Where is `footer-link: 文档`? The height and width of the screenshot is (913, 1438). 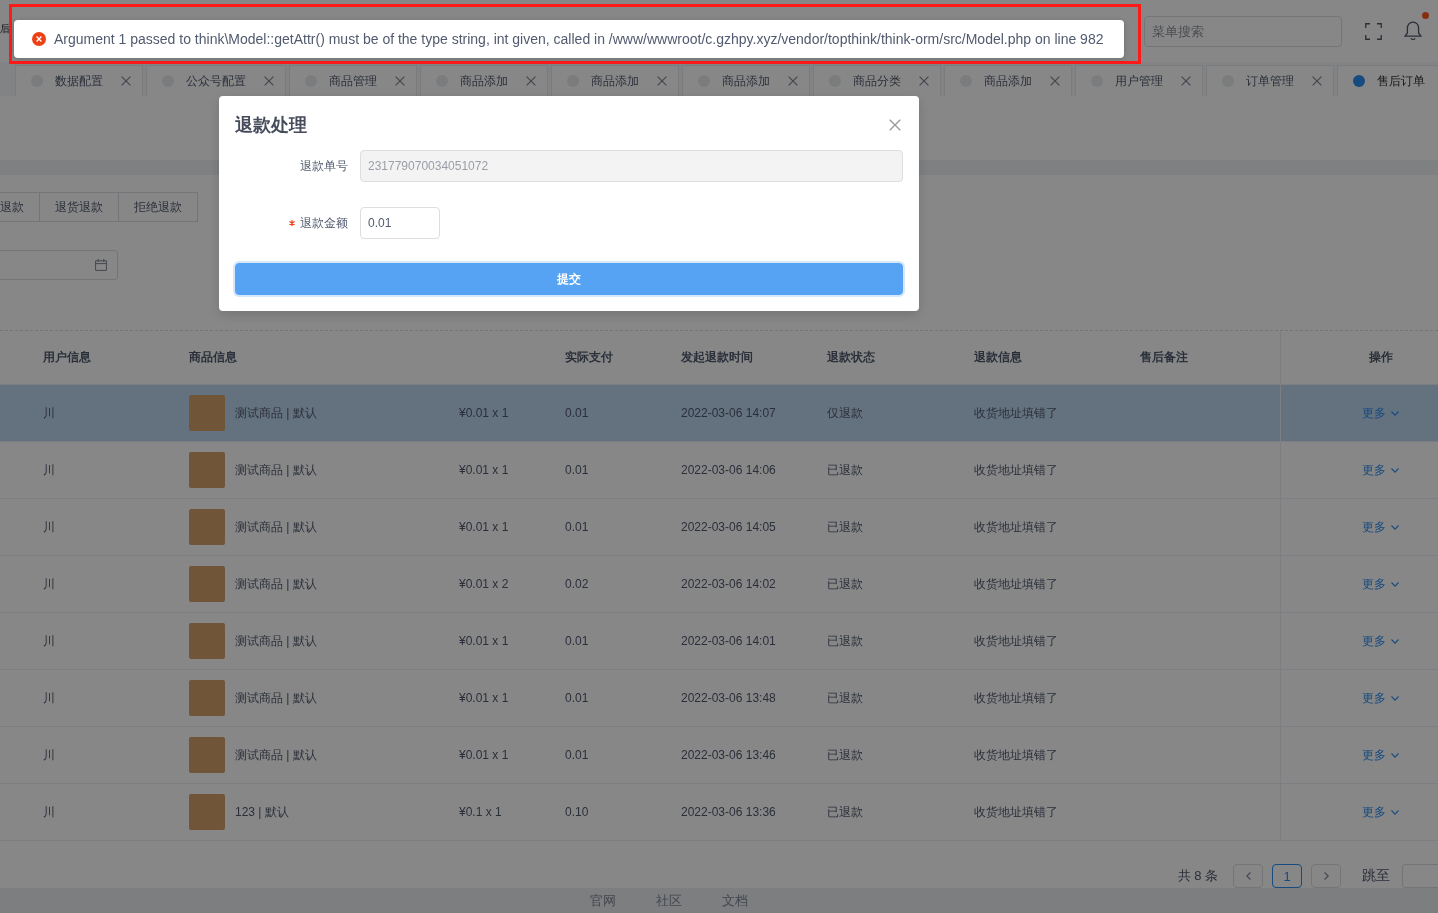
footer-link: 文档 is located at coordinates (735, 900).